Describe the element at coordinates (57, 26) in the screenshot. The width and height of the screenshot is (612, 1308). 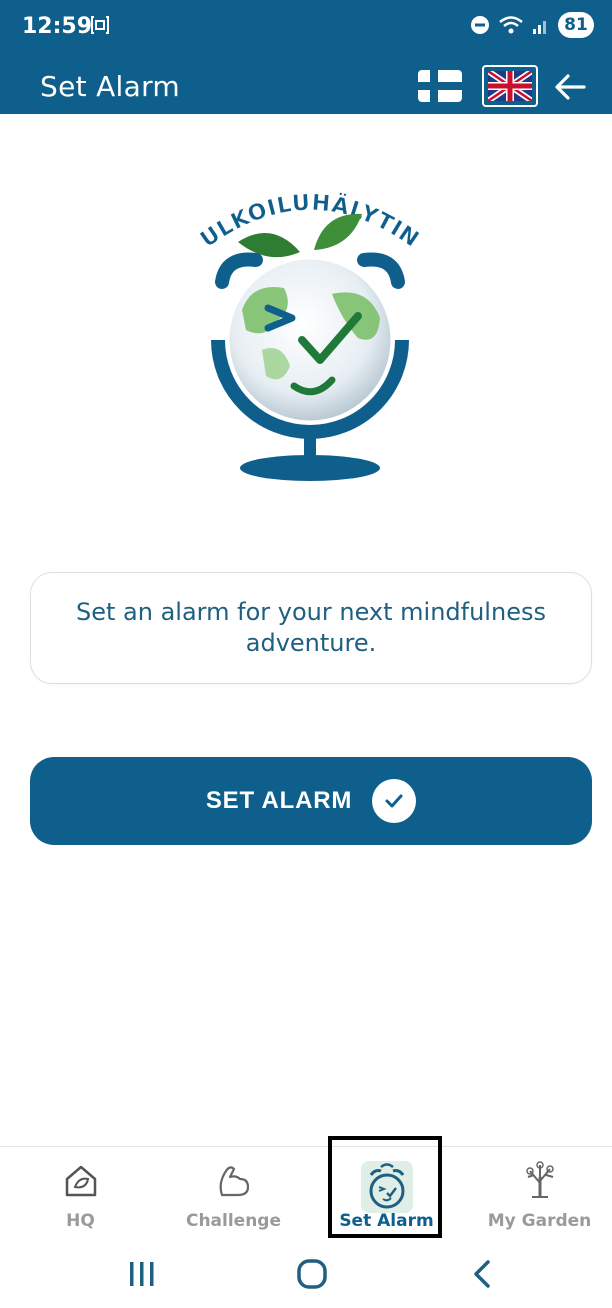
I see `status-time: 12:59` at that location.